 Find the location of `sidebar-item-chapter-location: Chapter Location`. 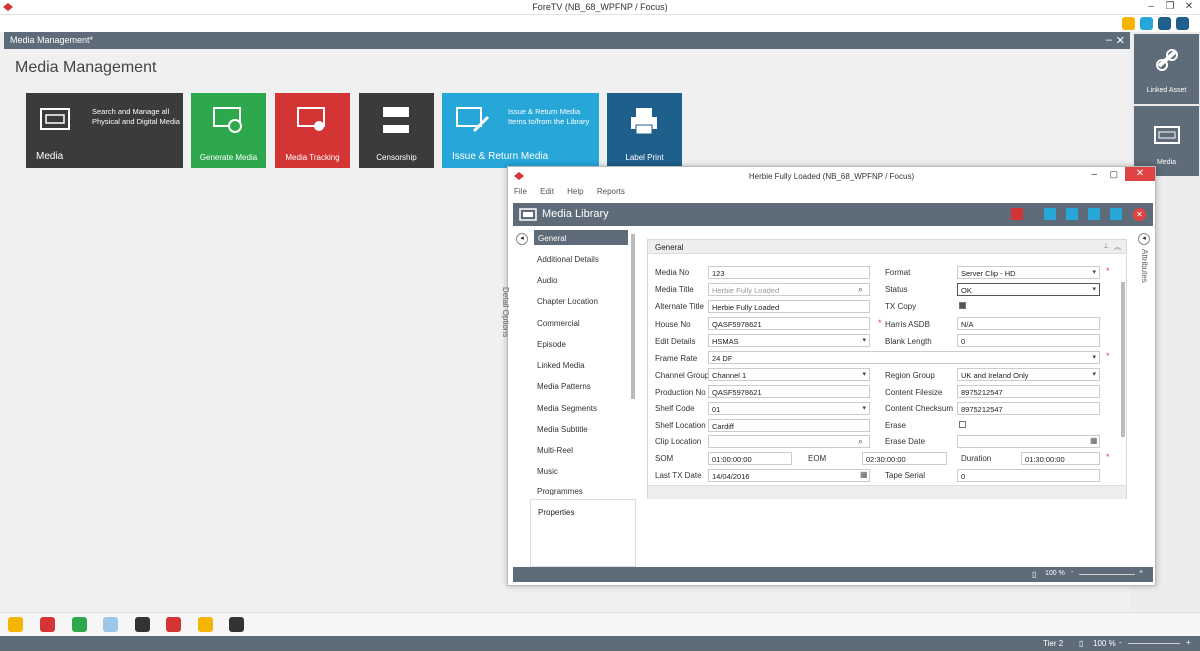

sidebar-item-chapter-location: Chapter Location is located at coordinates (567, 301).